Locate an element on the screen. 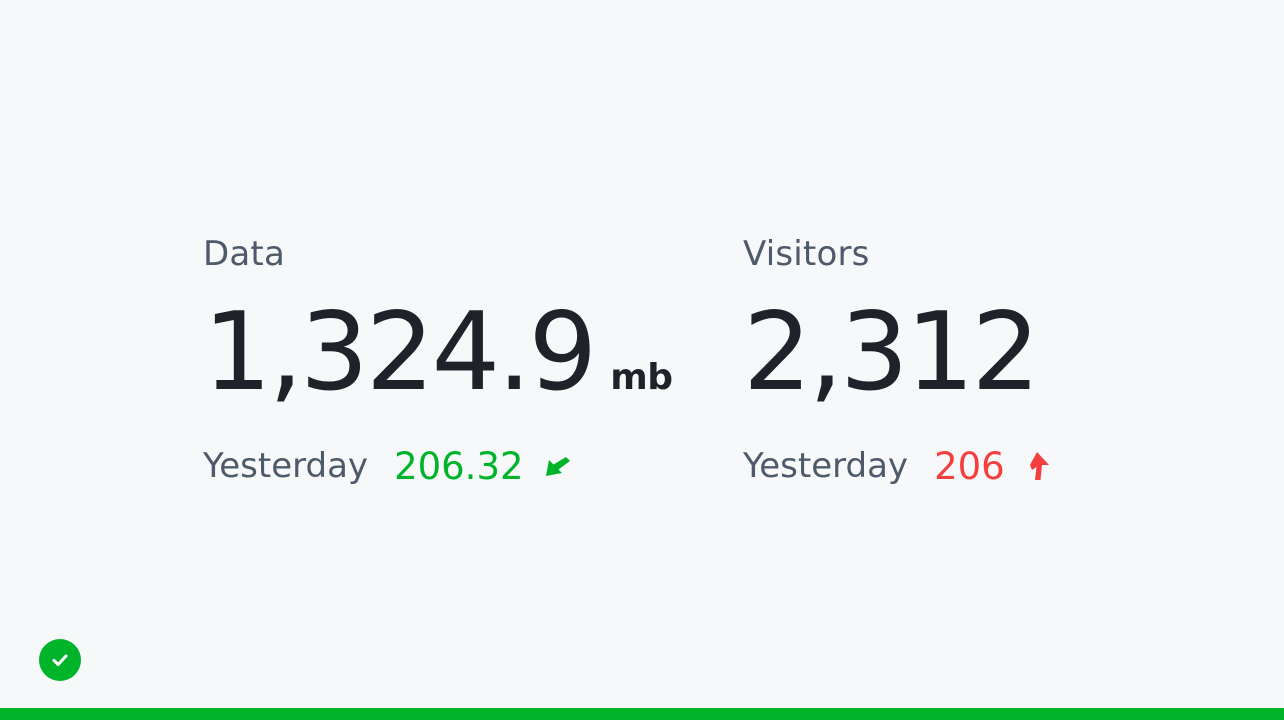 The height and width of the screenshot is (720, 1284). compare-value: 206.32 is located at coordinates (459, 466).